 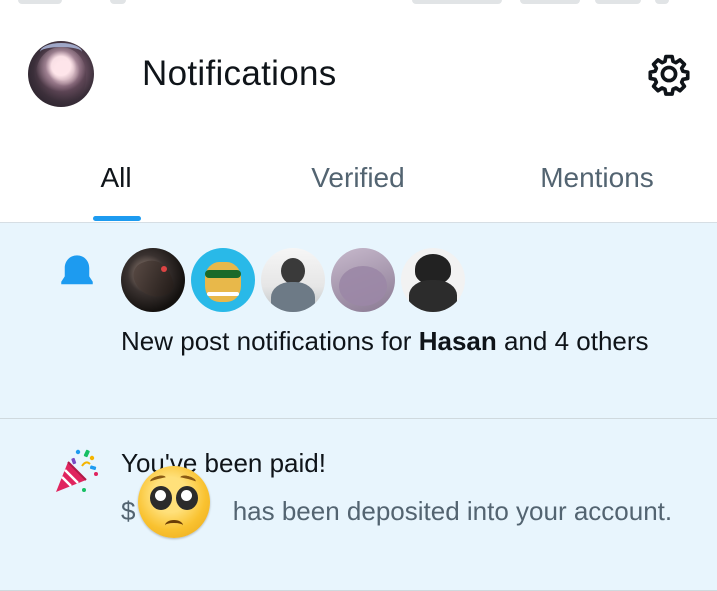 What do you see at coordinates (77, 470) in the screenshot?
I see `party-popper-icon` at bounding box center [77, 470].